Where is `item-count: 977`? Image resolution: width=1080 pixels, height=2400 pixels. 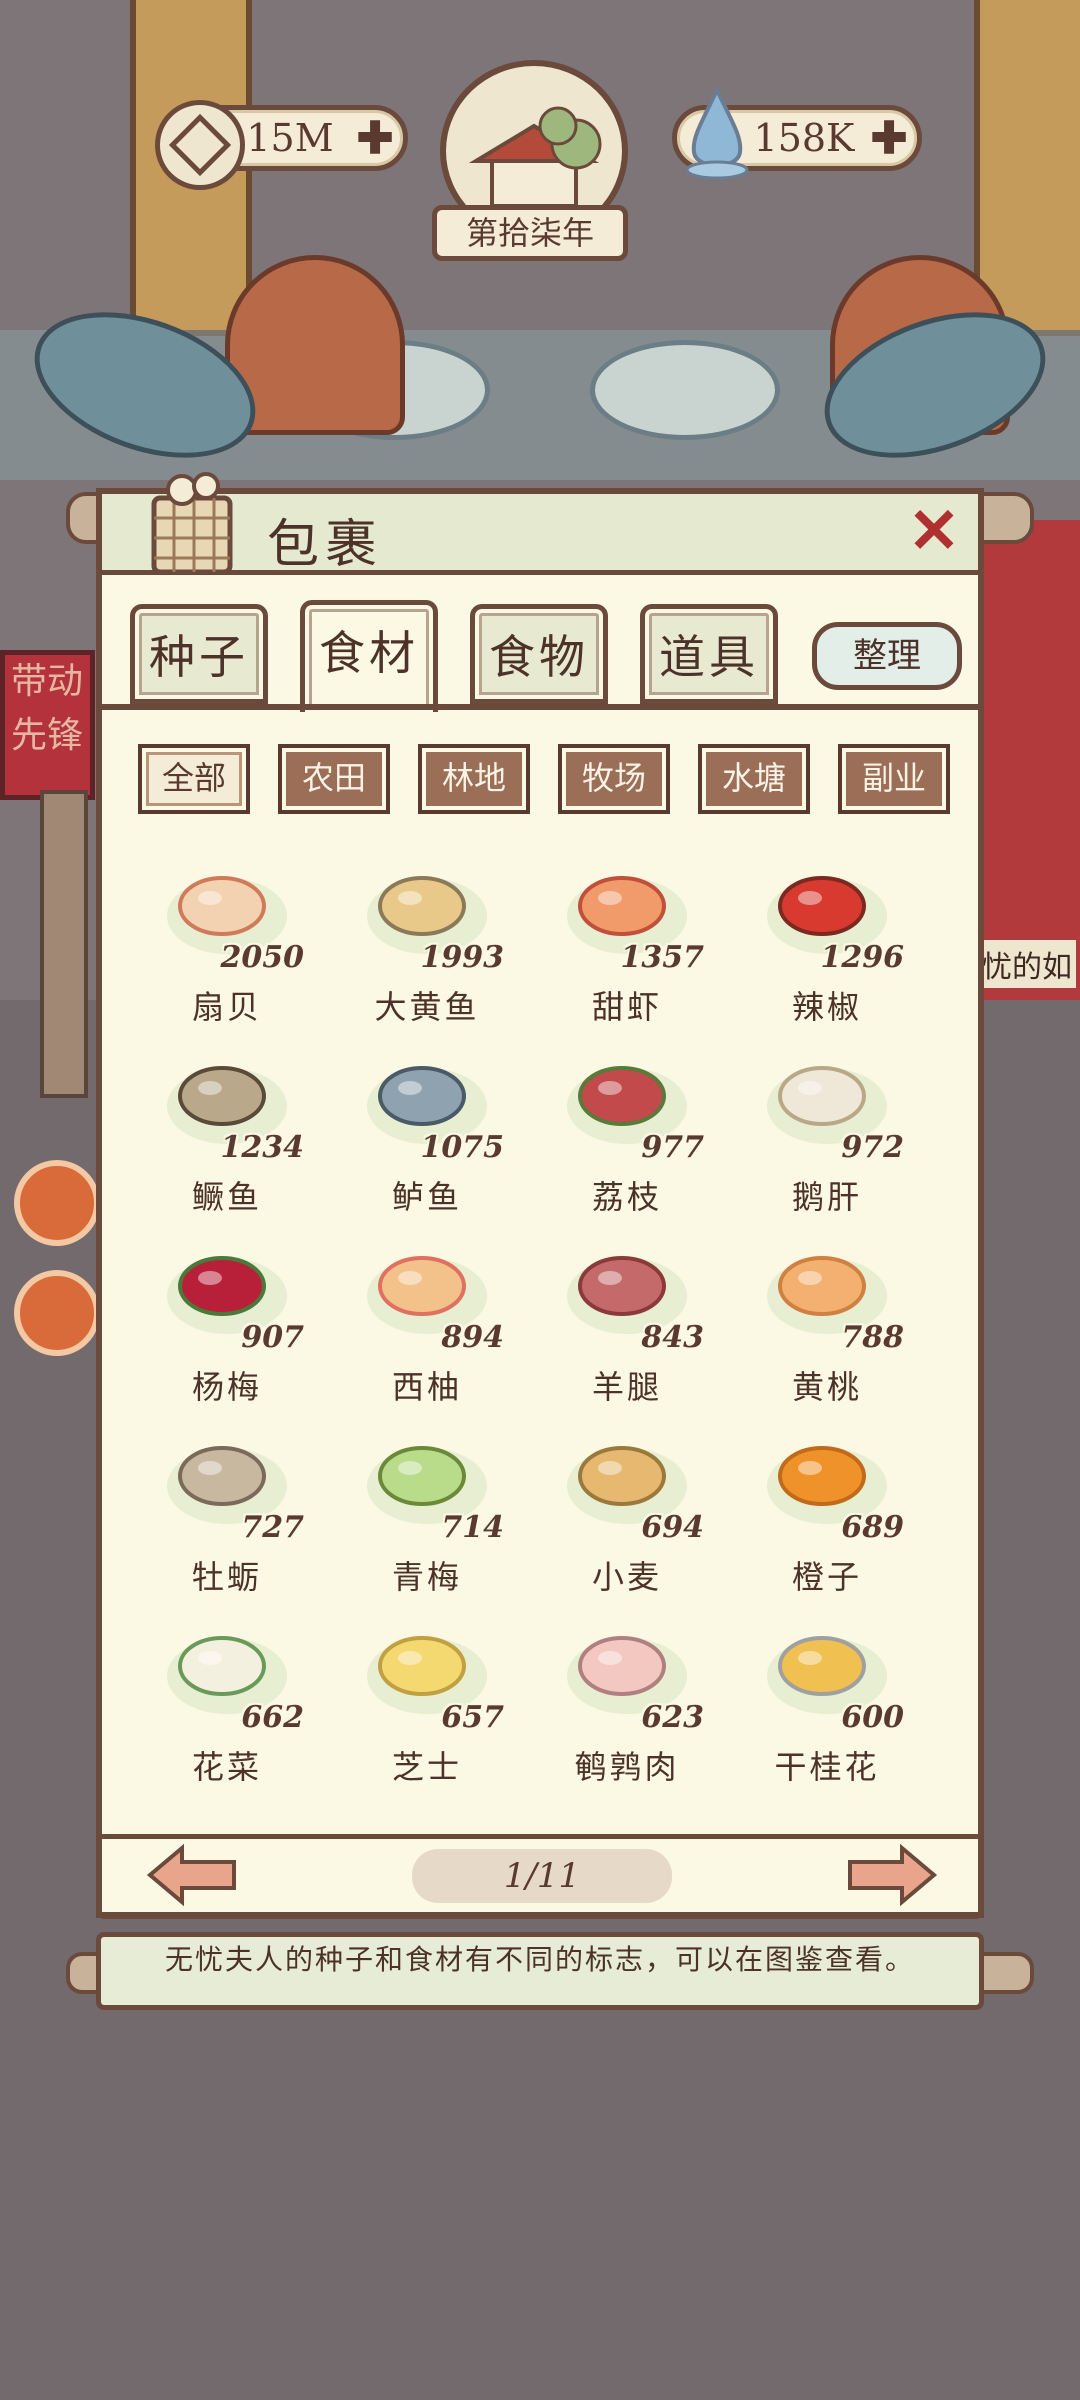 item-count: 977 is located at coordinates (672, 1147).